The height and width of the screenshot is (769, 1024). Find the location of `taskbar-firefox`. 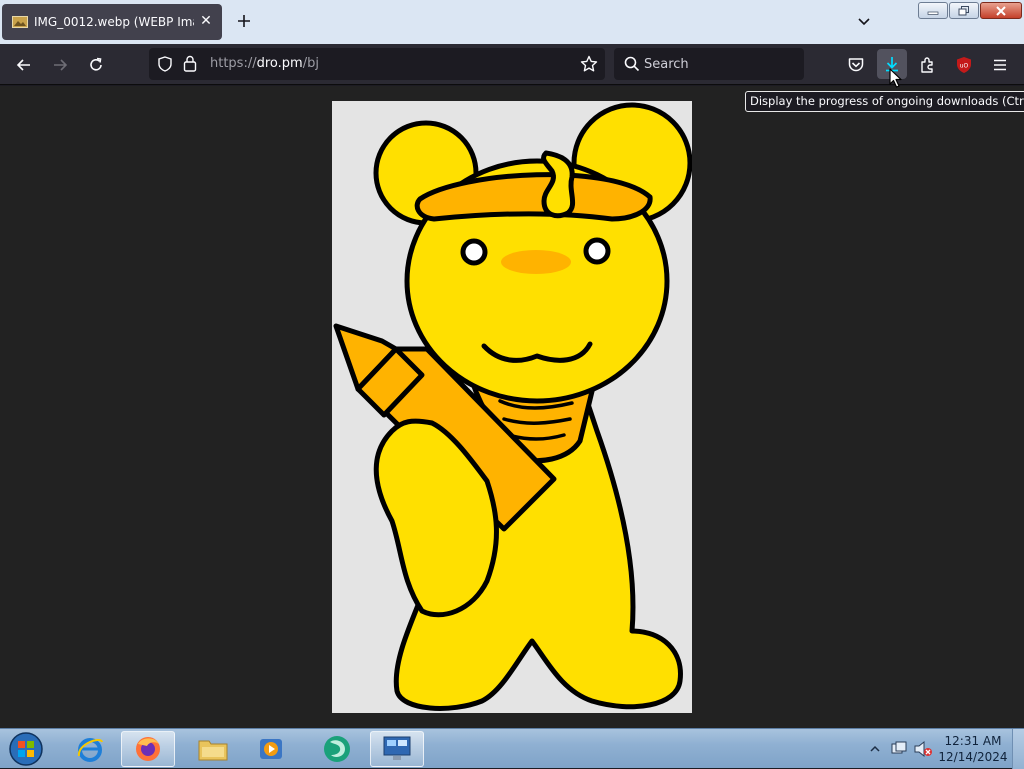

taskbar-firefox is located at coordinates (148, 749).